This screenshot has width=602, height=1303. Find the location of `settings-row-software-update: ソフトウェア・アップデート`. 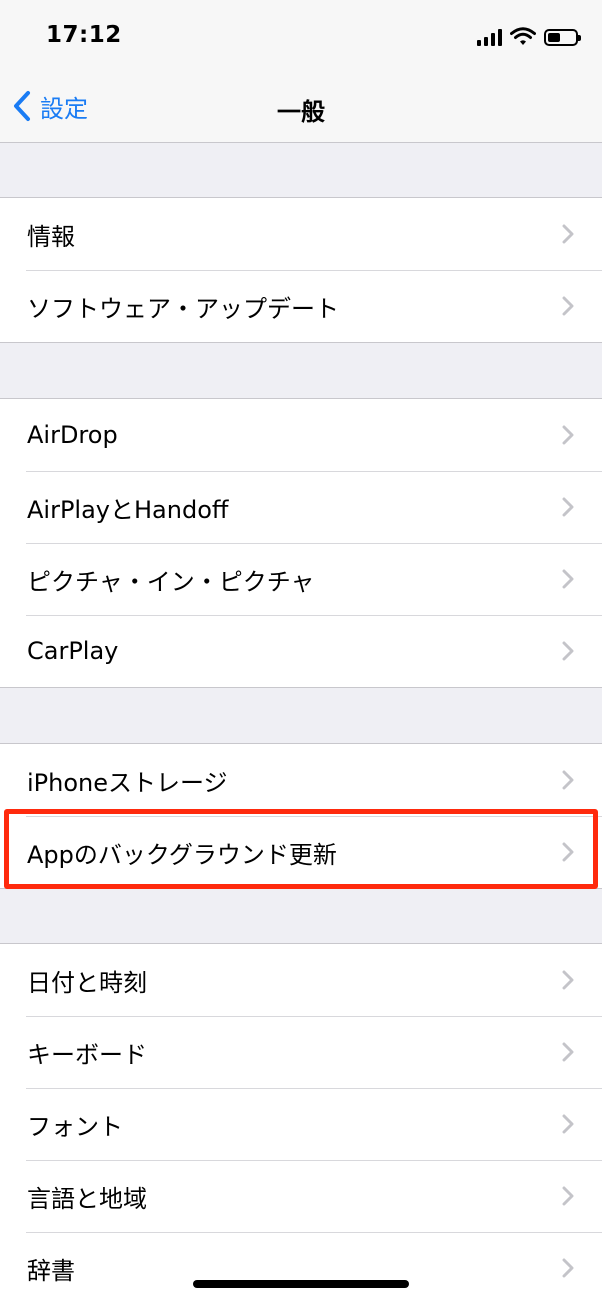

settings-row-software-update: ソフトウェア・アップデート is located at coordinates (301, 306).